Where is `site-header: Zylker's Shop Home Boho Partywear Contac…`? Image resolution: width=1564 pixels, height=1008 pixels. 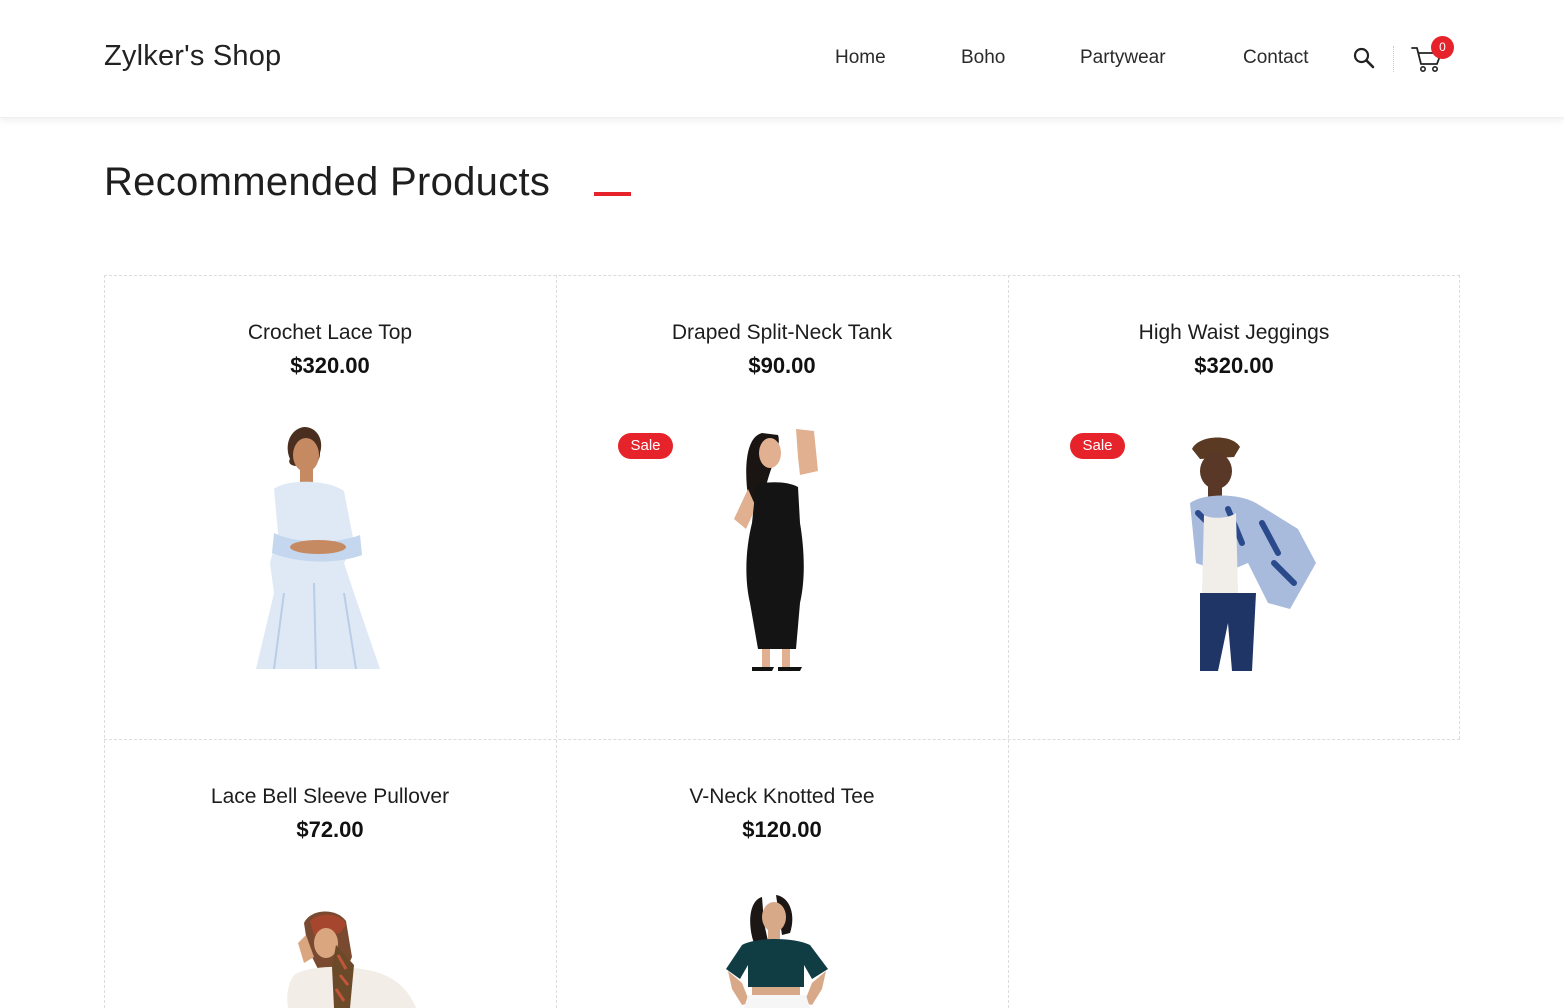 site-header: Zylker's Shop Home Boho Partywear Contac… is located at coordinates (782, 59).